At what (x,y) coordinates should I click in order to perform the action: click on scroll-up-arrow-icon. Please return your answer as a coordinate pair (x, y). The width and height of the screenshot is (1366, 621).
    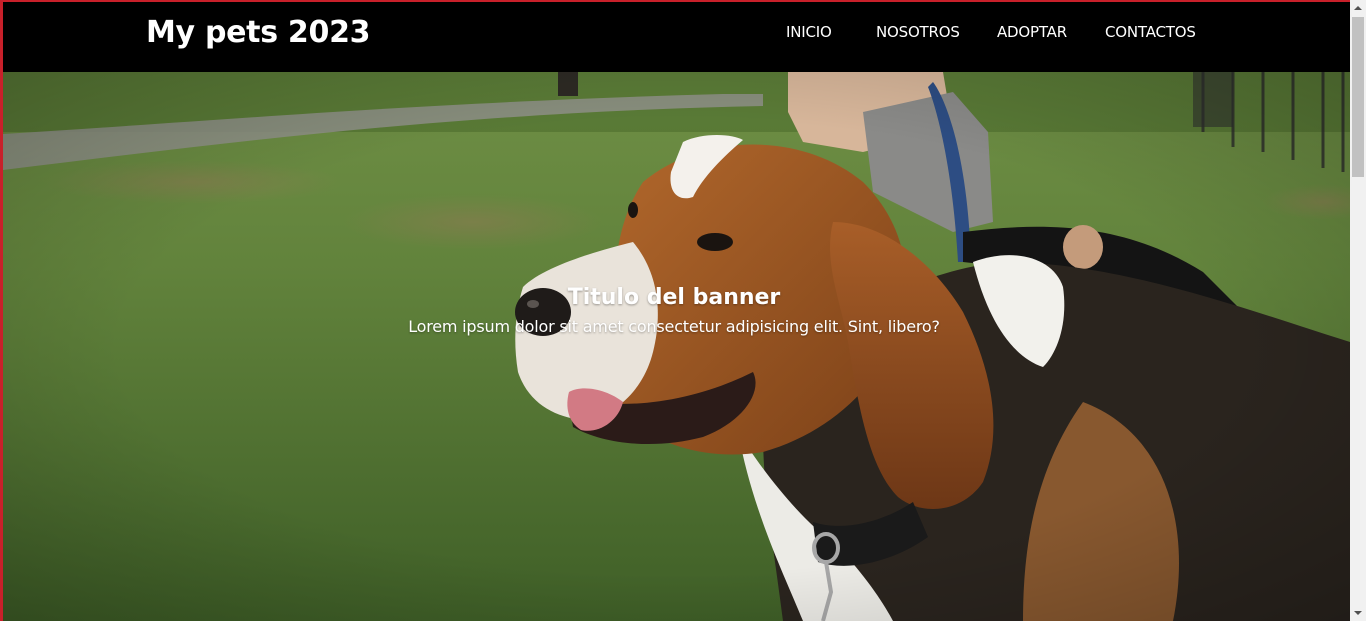
    Looking at the image, I should click on (1358, 8).